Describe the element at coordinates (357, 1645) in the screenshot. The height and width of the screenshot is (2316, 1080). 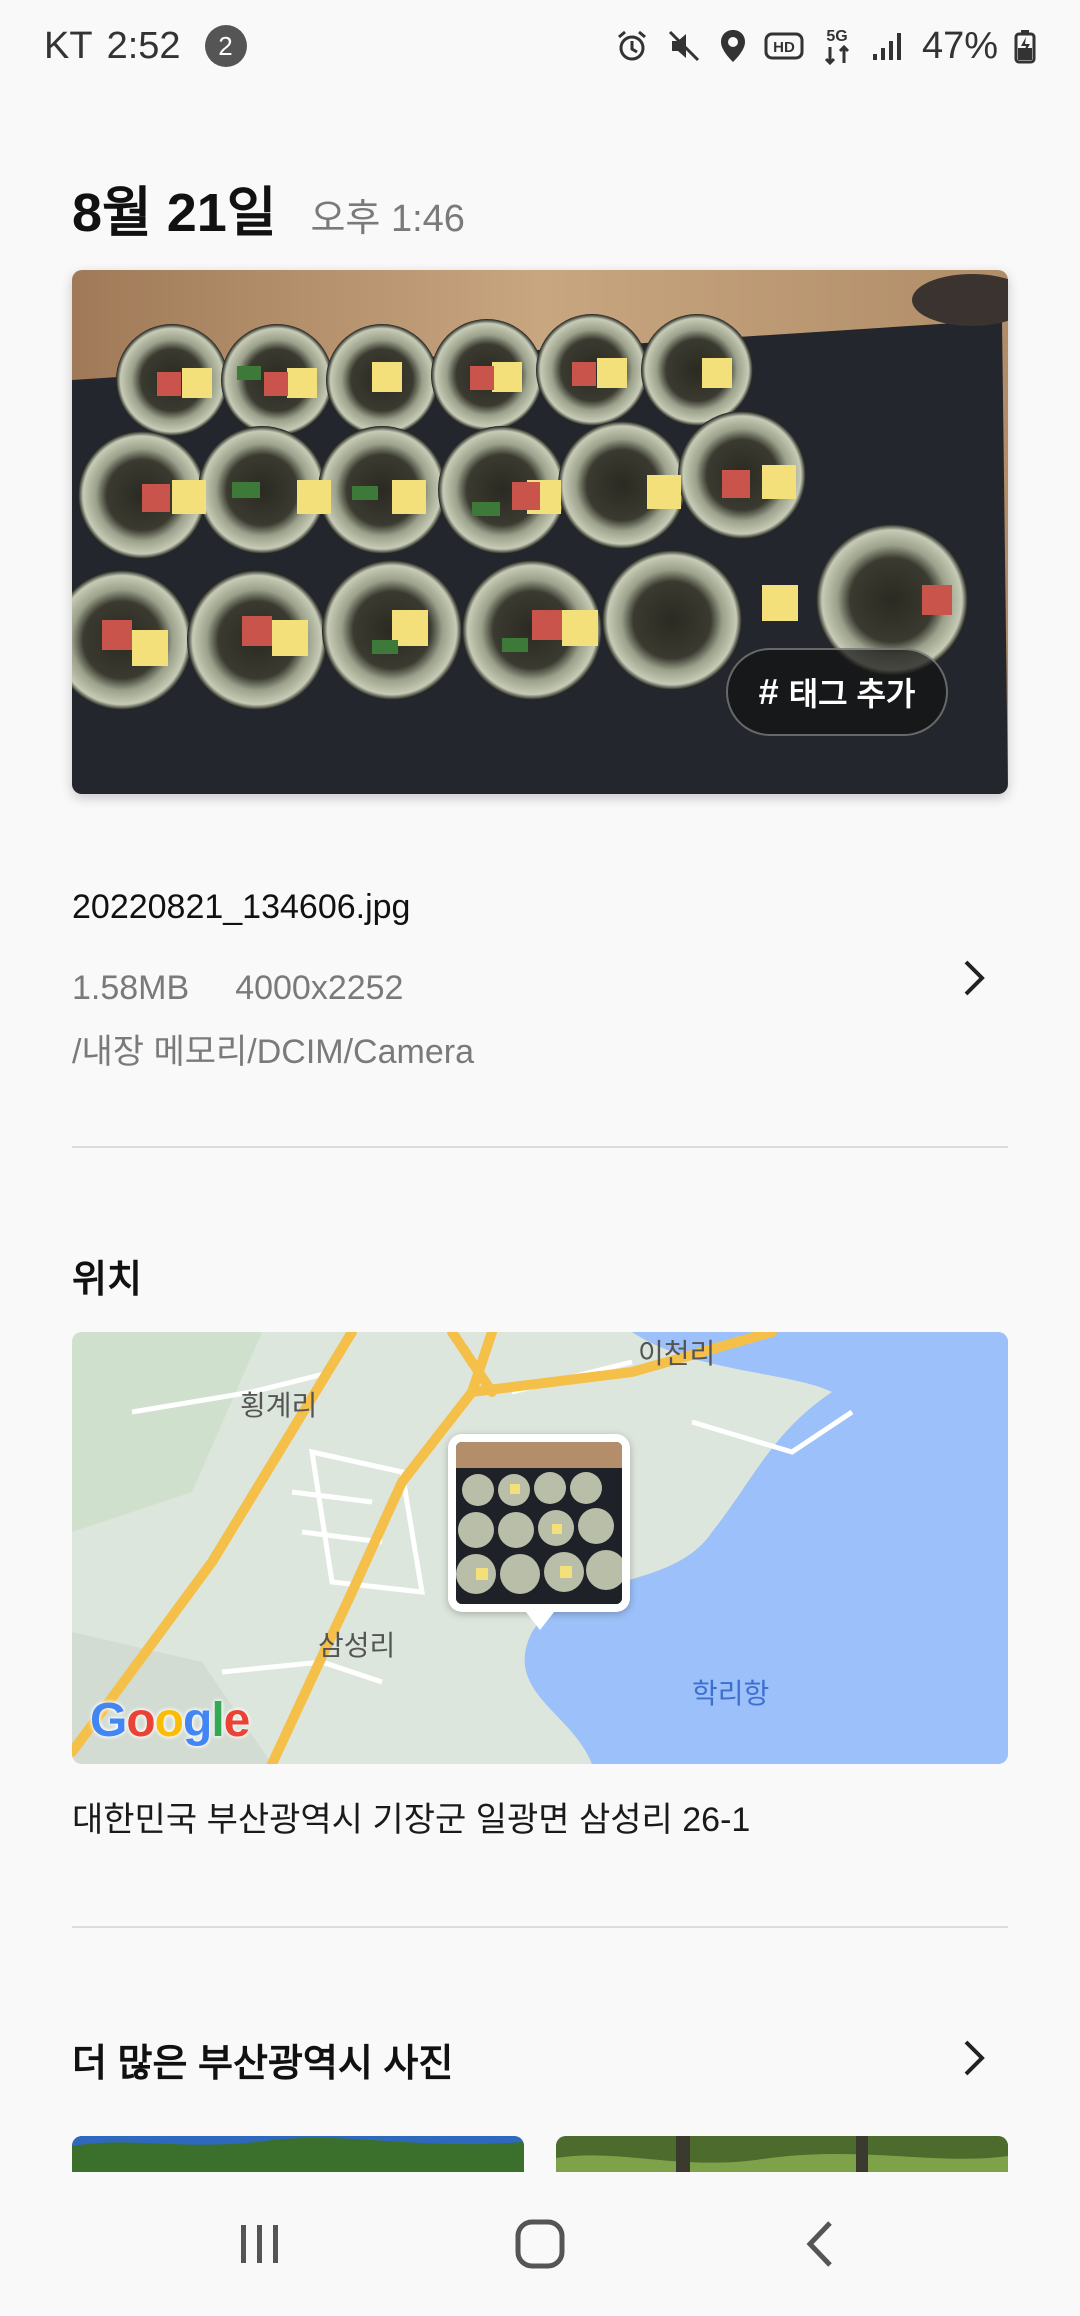
I see `map-label-samseong: 삼성리` at that location.